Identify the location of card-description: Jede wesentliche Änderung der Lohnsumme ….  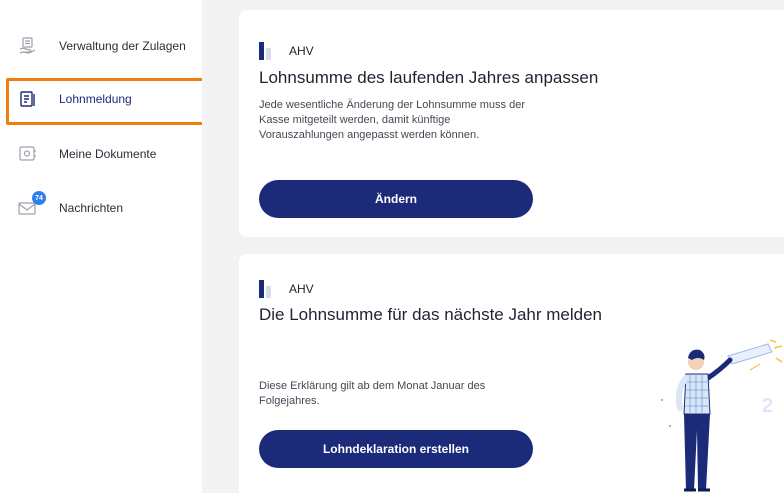
(392, 120).